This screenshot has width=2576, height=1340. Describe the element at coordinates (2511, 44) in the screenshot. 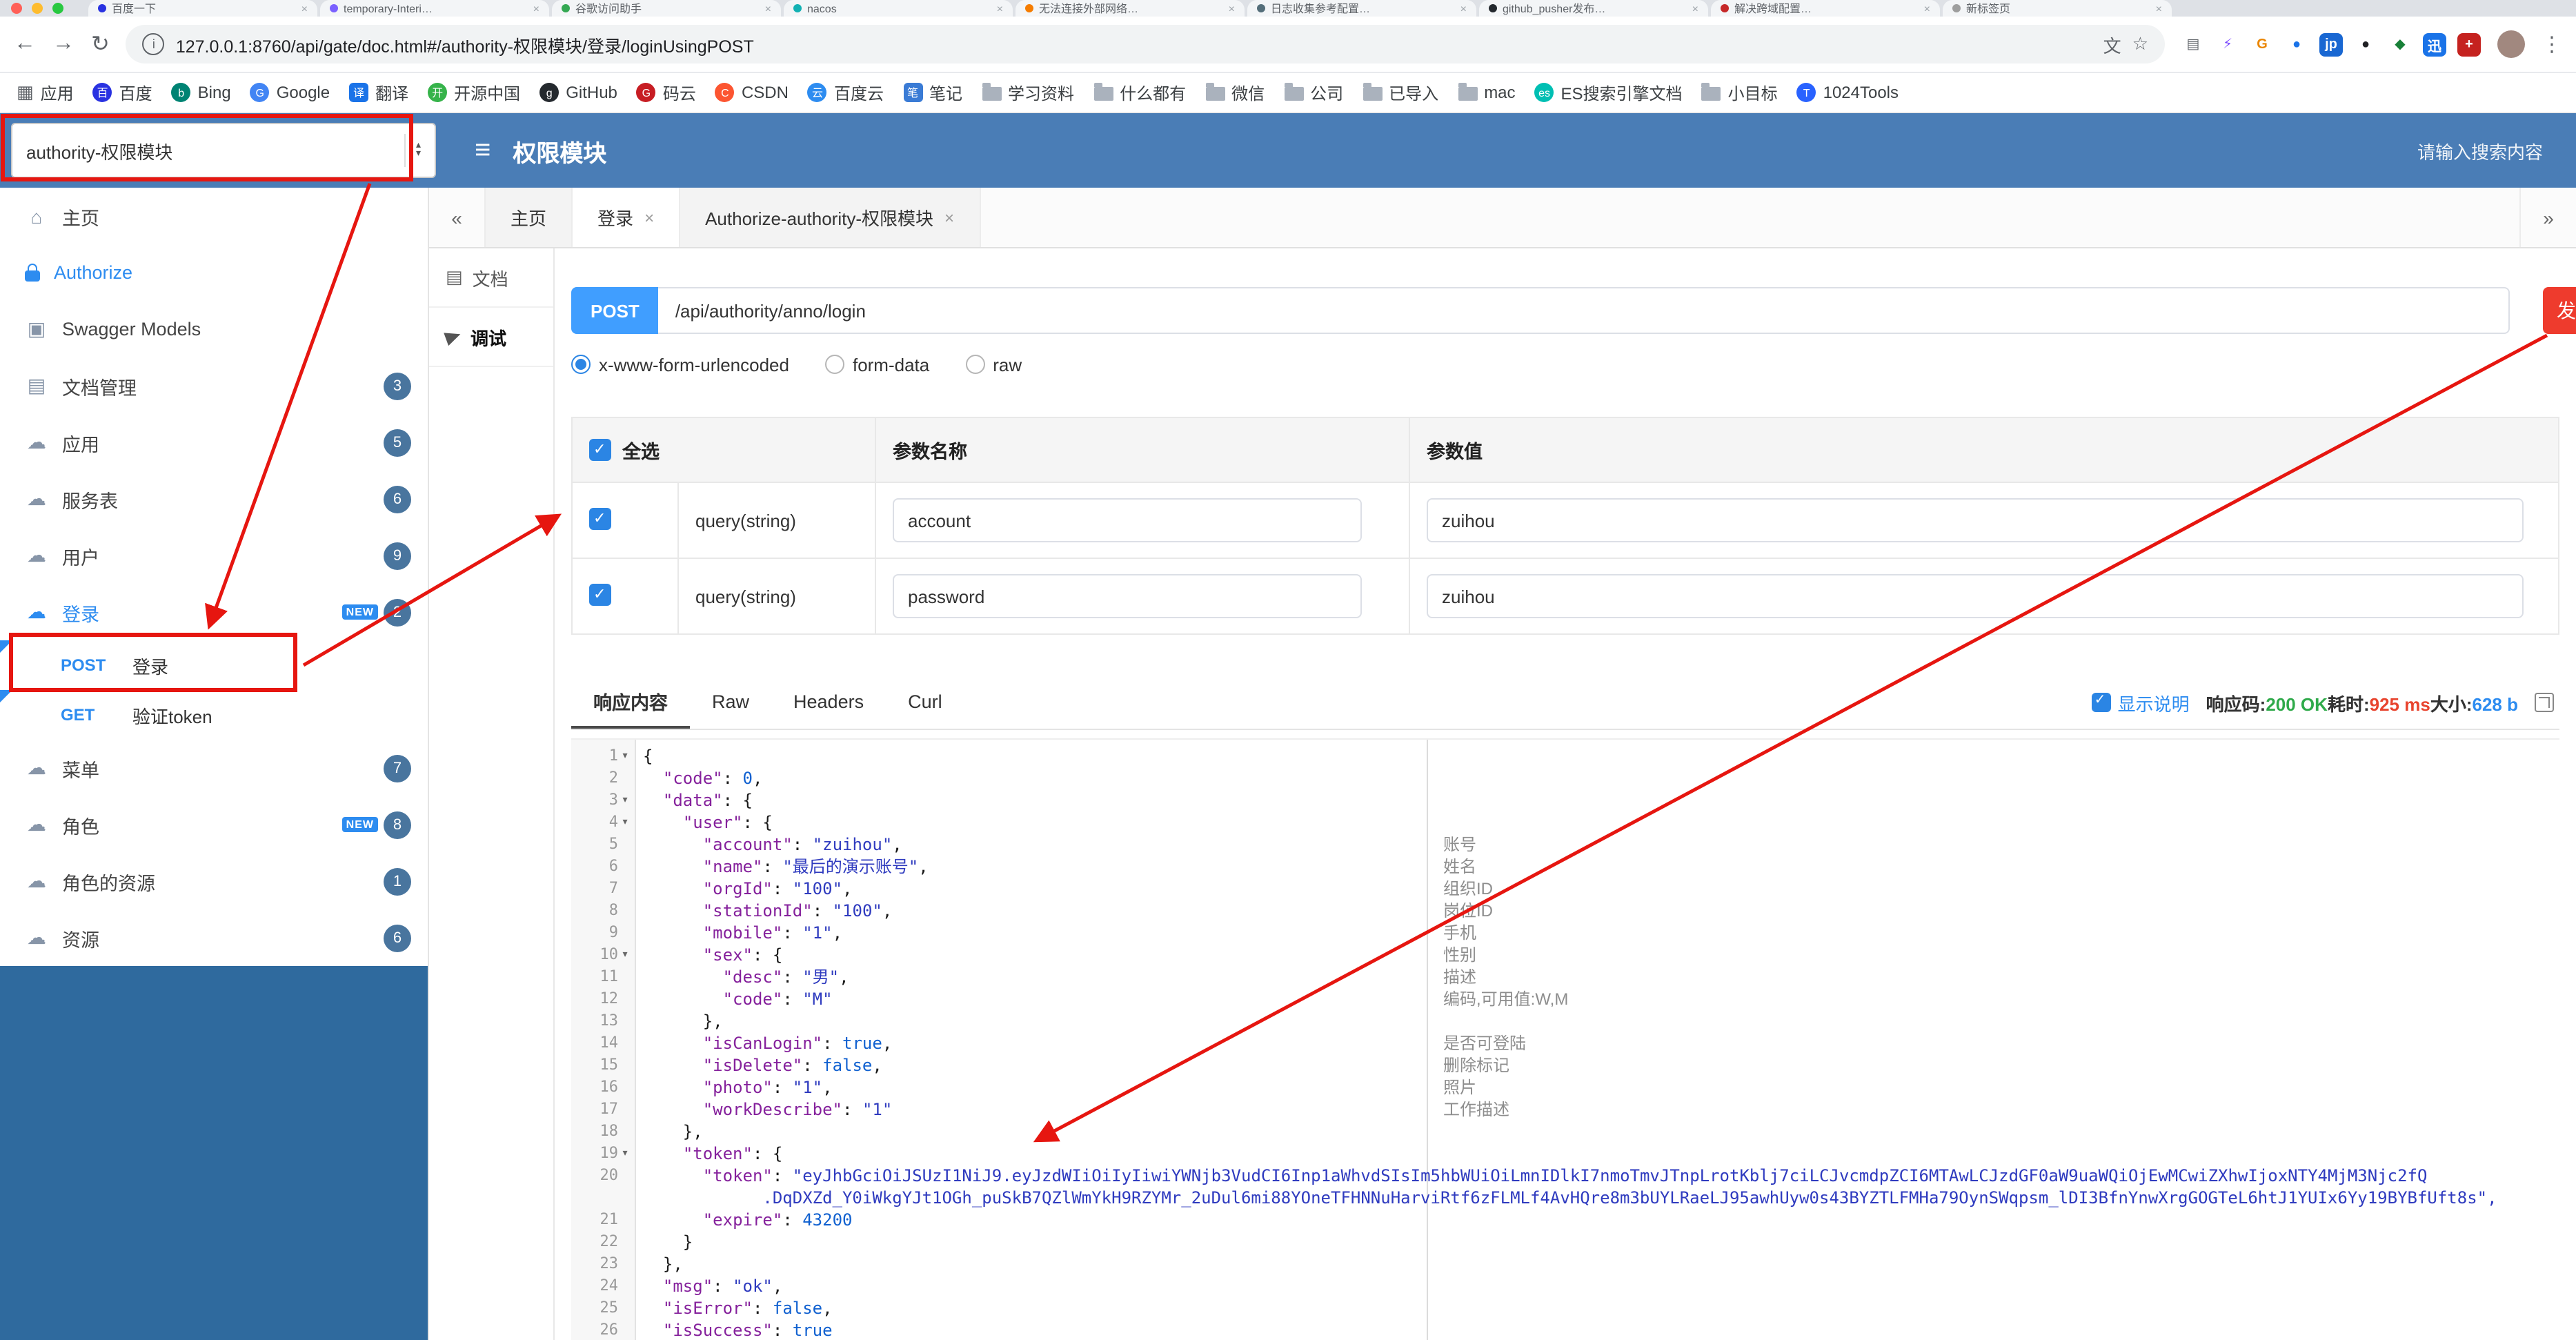

I see `profile-avatar` at that location.